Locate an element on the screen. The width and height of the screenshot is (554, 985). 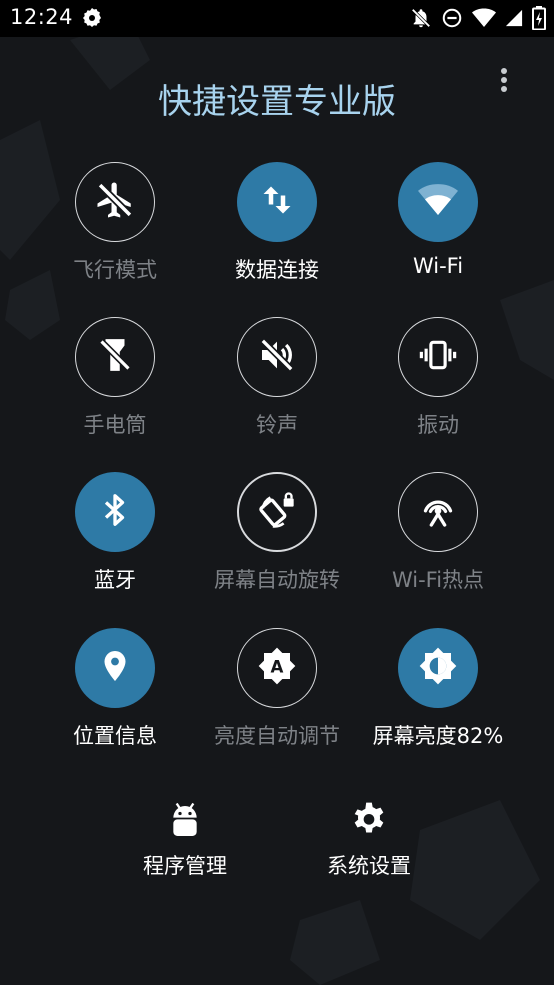
tile-label: Wi-Fi is located at coordinates (438, 266).